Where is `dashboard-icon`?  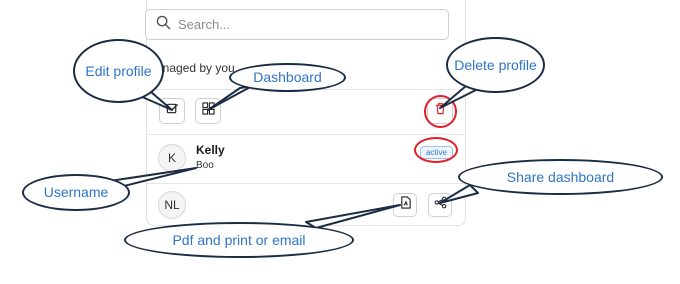 dashboard-icon is located at coordinates (208, 111).